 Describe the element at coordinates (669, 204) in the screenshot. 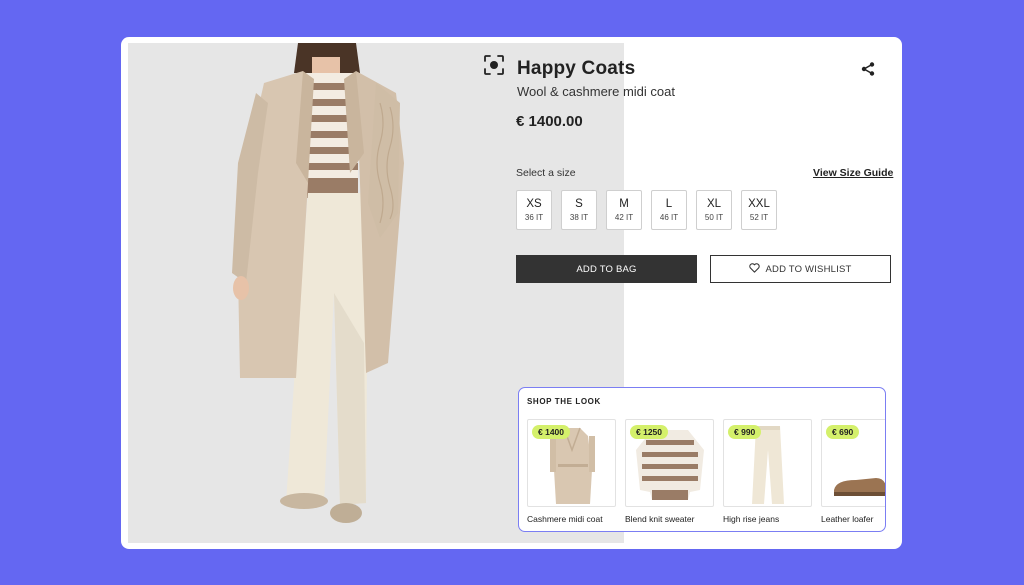

I see `size-code: L` at that location.